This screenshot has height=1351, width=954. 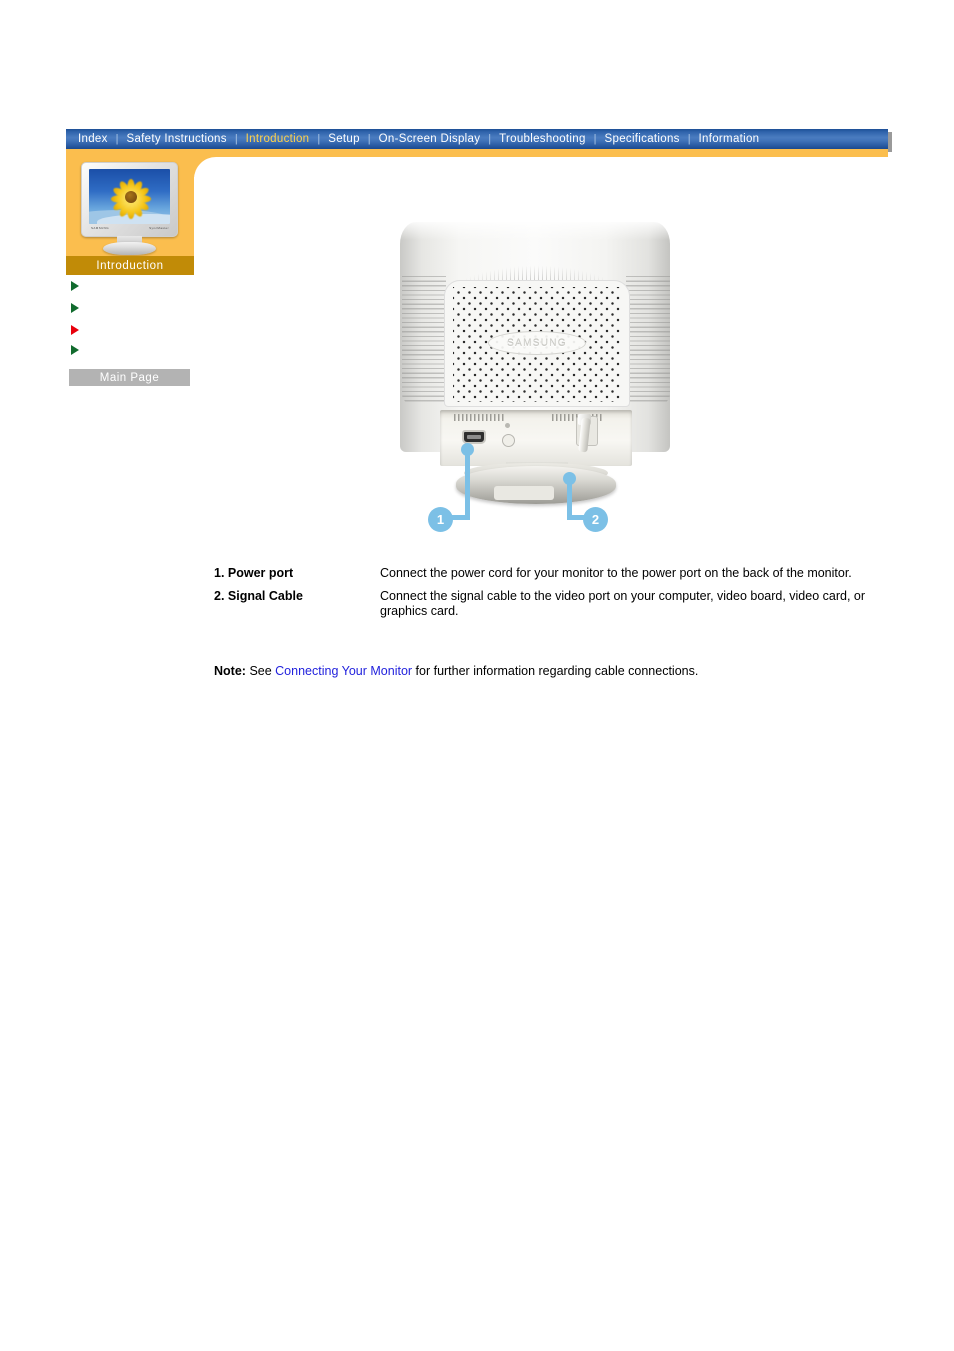 I want to click on monitor-perforated-panel: SAMSUNG, so click(x=537, y=343).